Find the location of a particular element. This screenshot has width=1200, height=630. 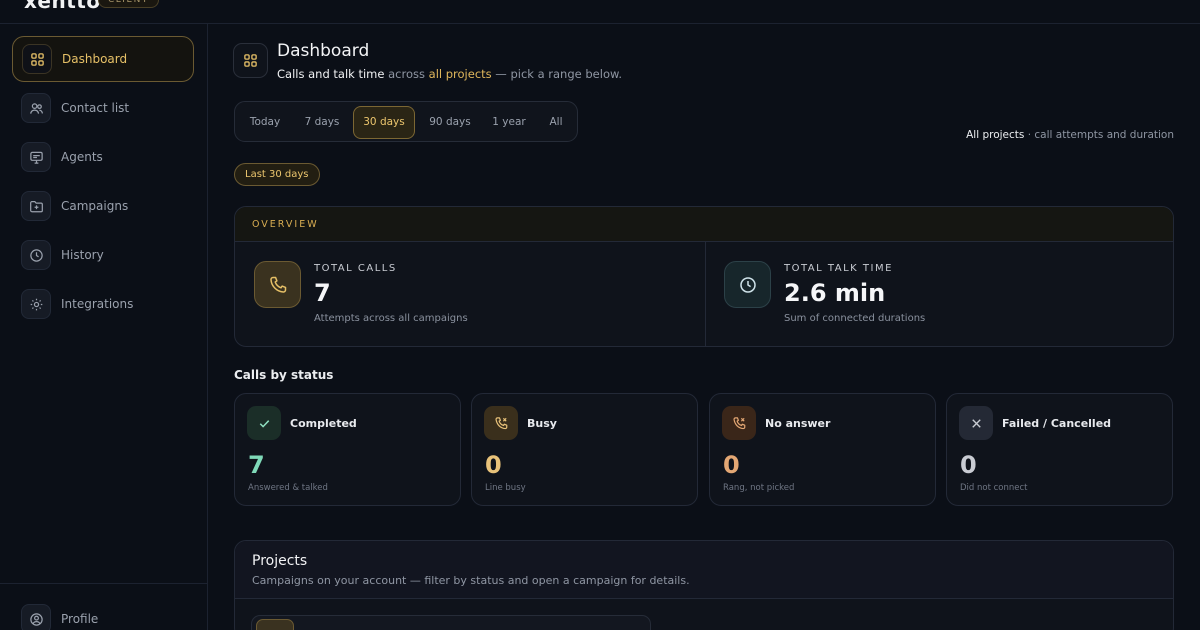

sidebar-item-label: Agents is located at coordinates (82, 157).